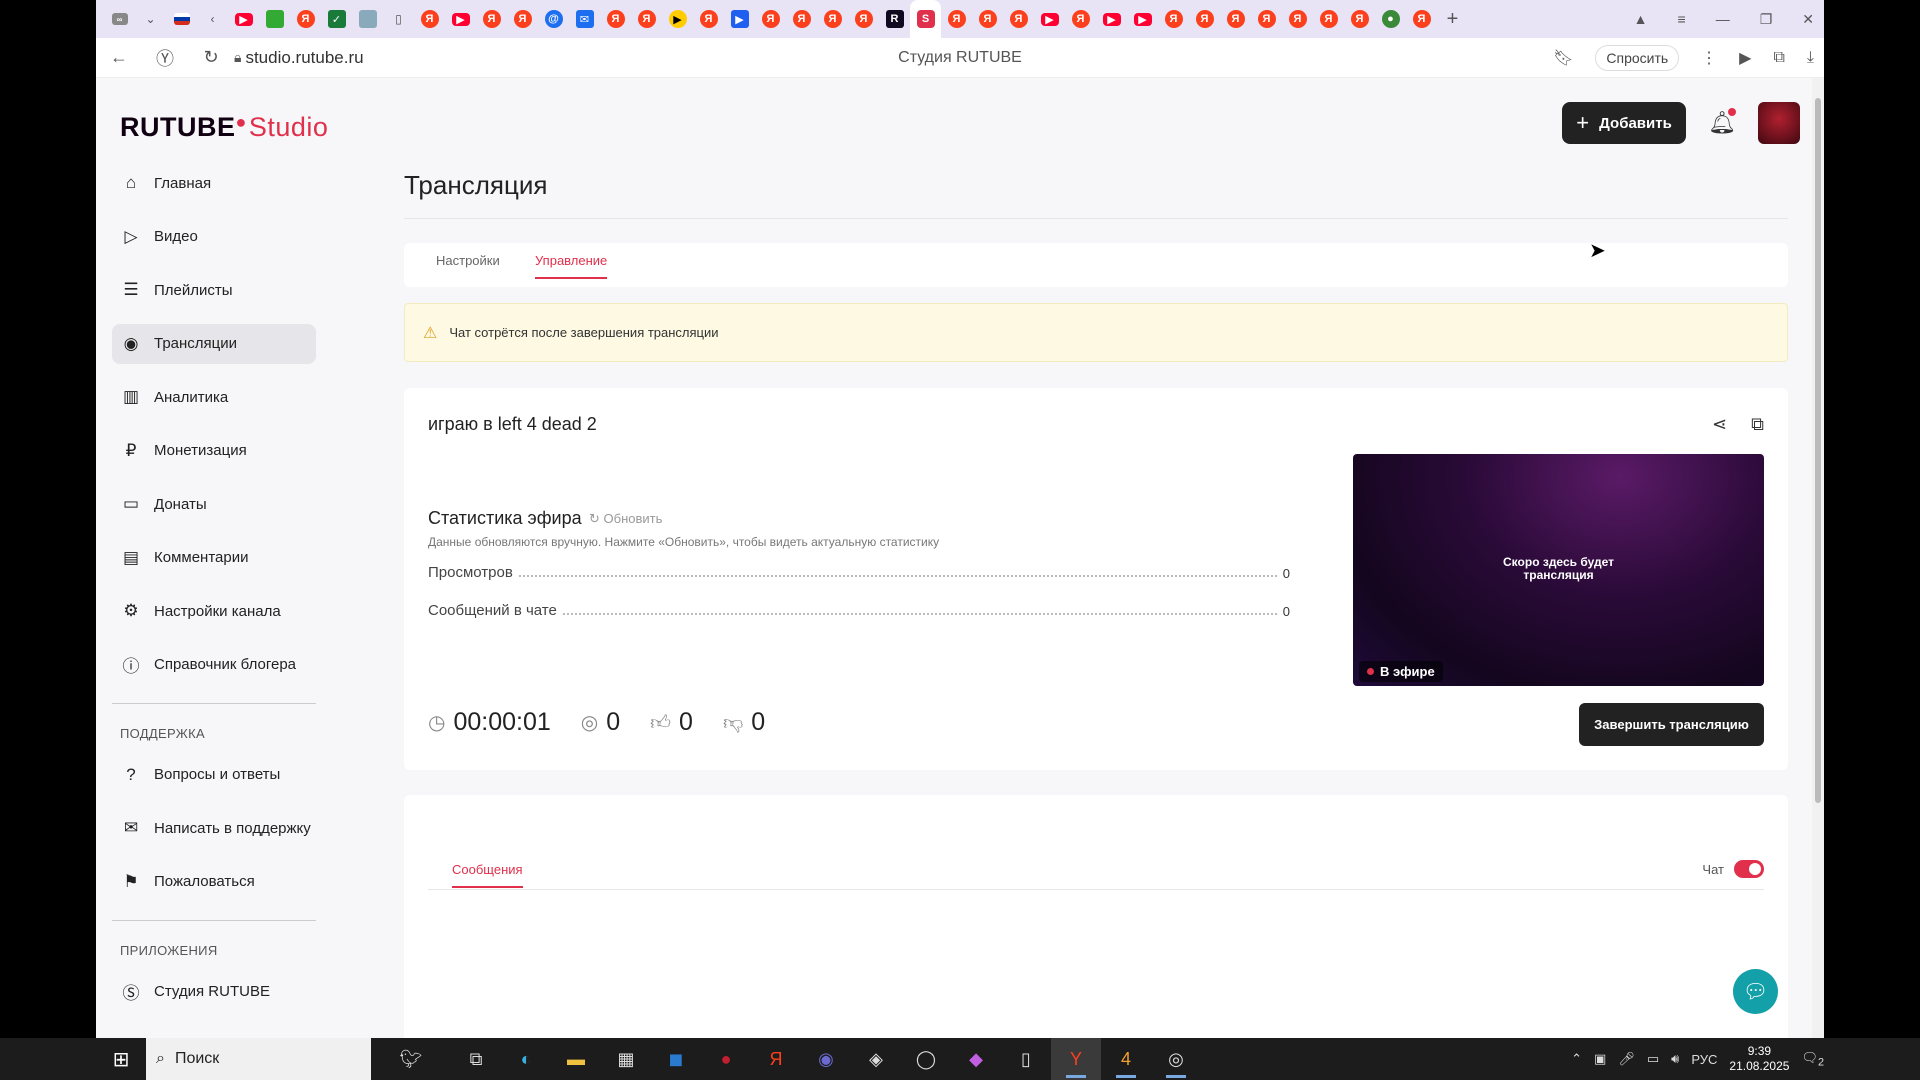  I want to click on sidebar-item-studio-app: Ⓢ Студия RUTUBE, so click(214, 992).